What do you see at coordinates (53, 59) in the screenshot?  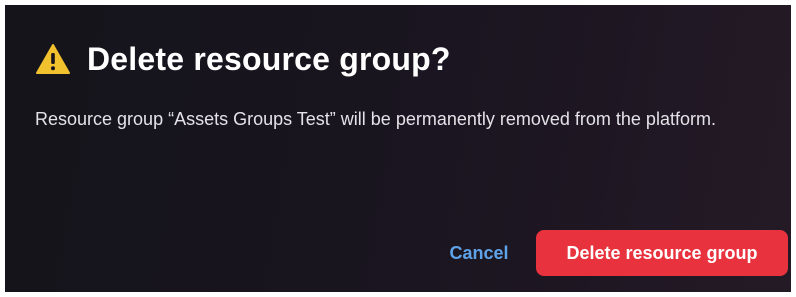 I see `warning-triangle-icon` at bounding box center [53, 59].